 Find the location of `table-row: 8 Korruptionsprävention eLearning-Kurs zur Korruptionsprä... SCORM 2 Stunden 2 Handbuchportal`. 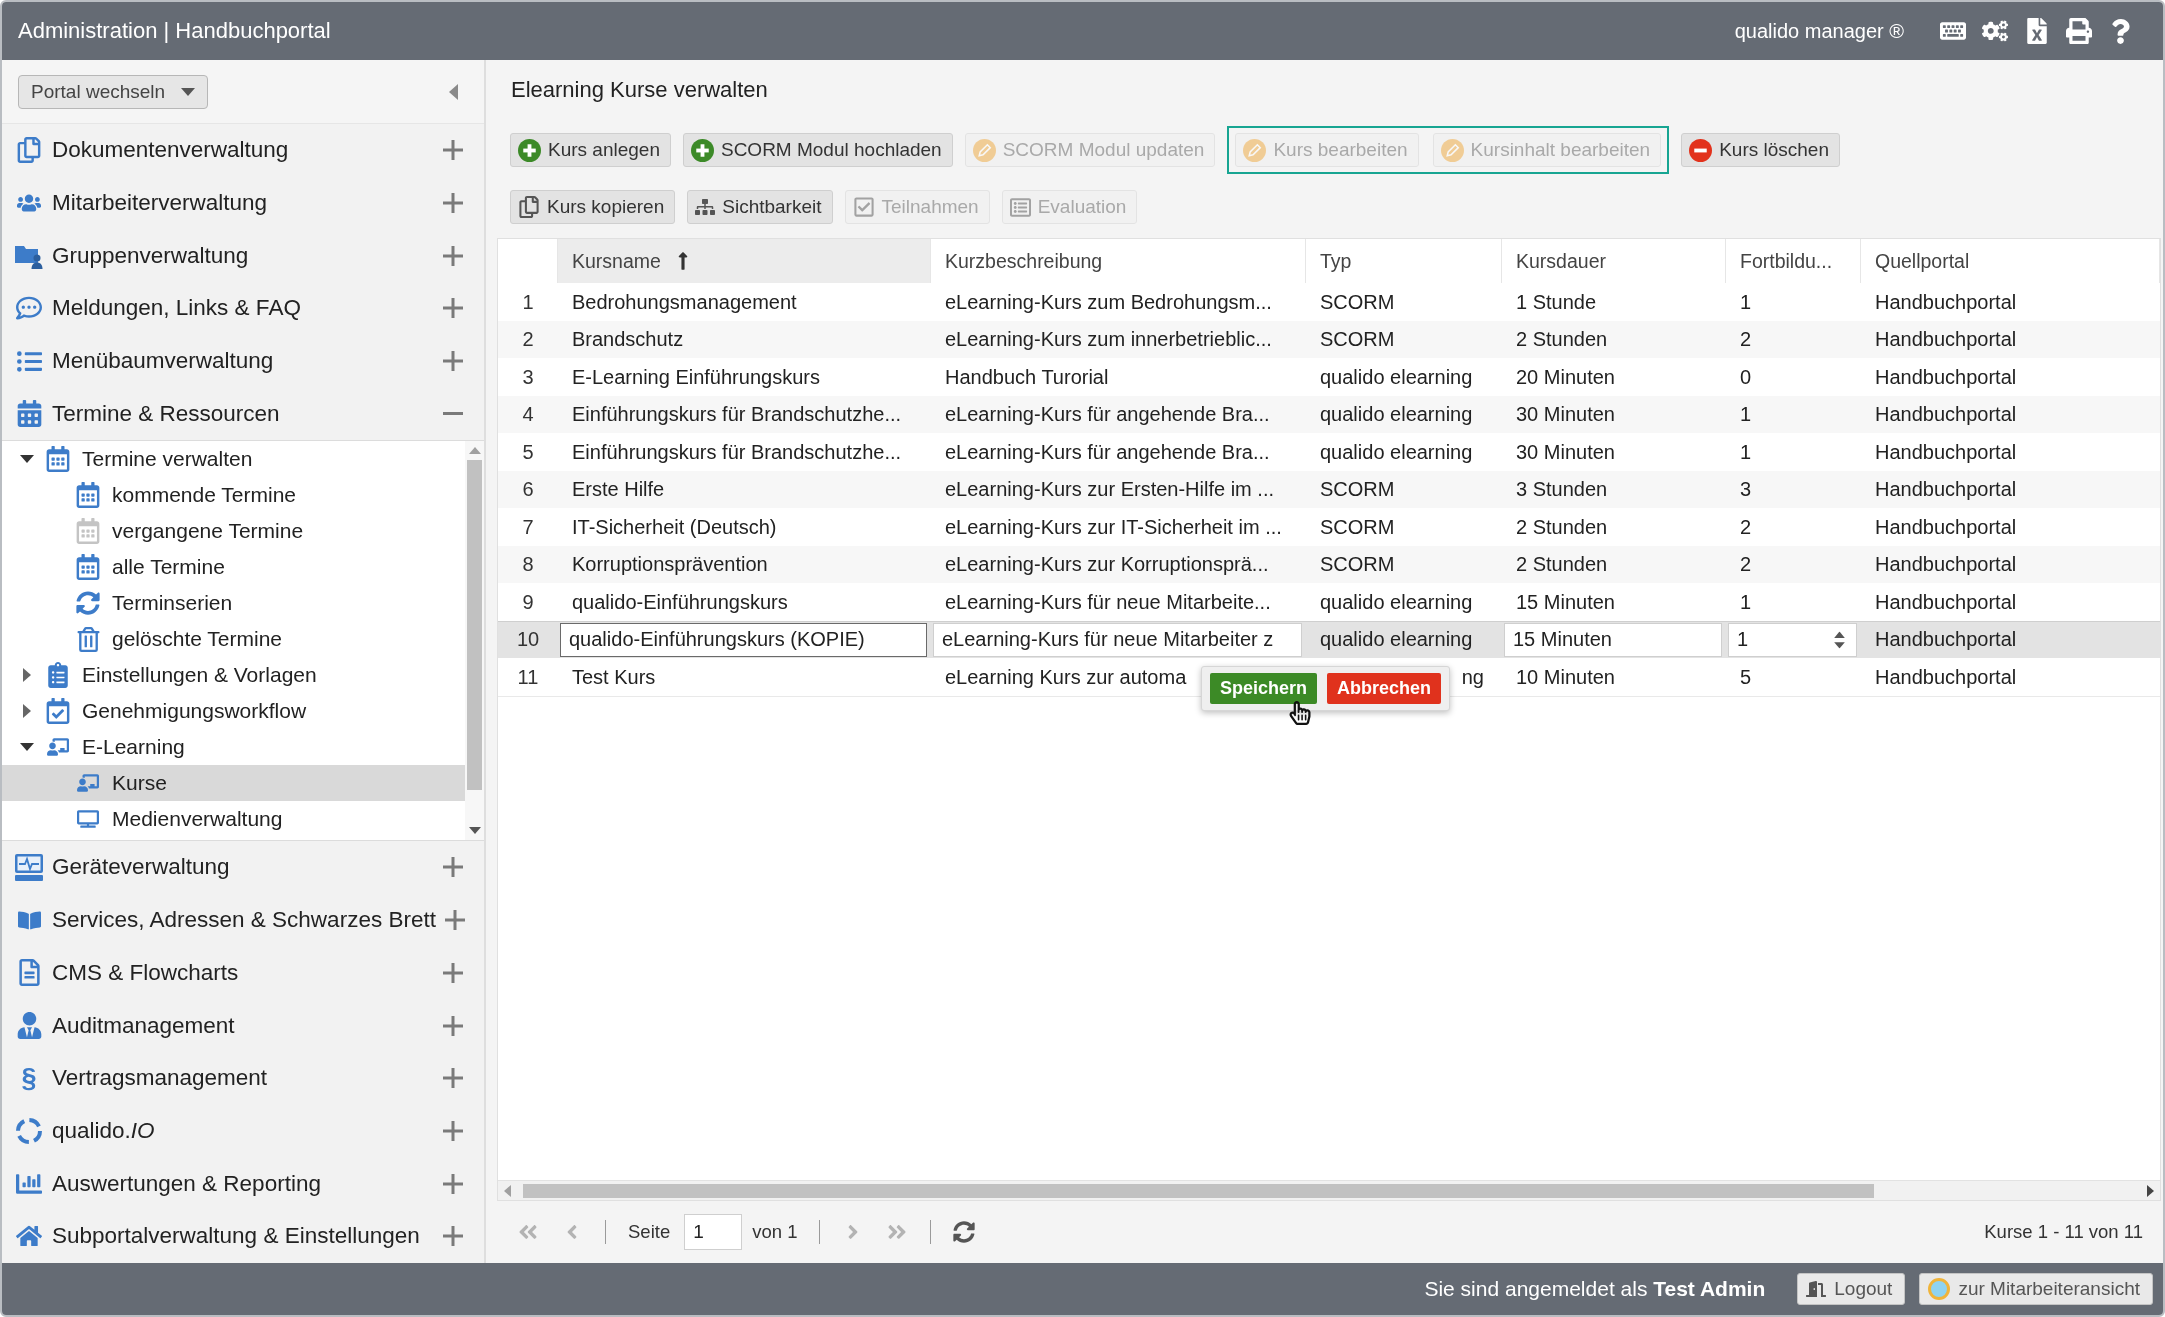

table-row: 8 Korruptionsprävention eLearning-Kurs zur Korruptionsprä... SCORM 2 Stunden 2 Handbuchportal is located at coordinates (1329, 564).